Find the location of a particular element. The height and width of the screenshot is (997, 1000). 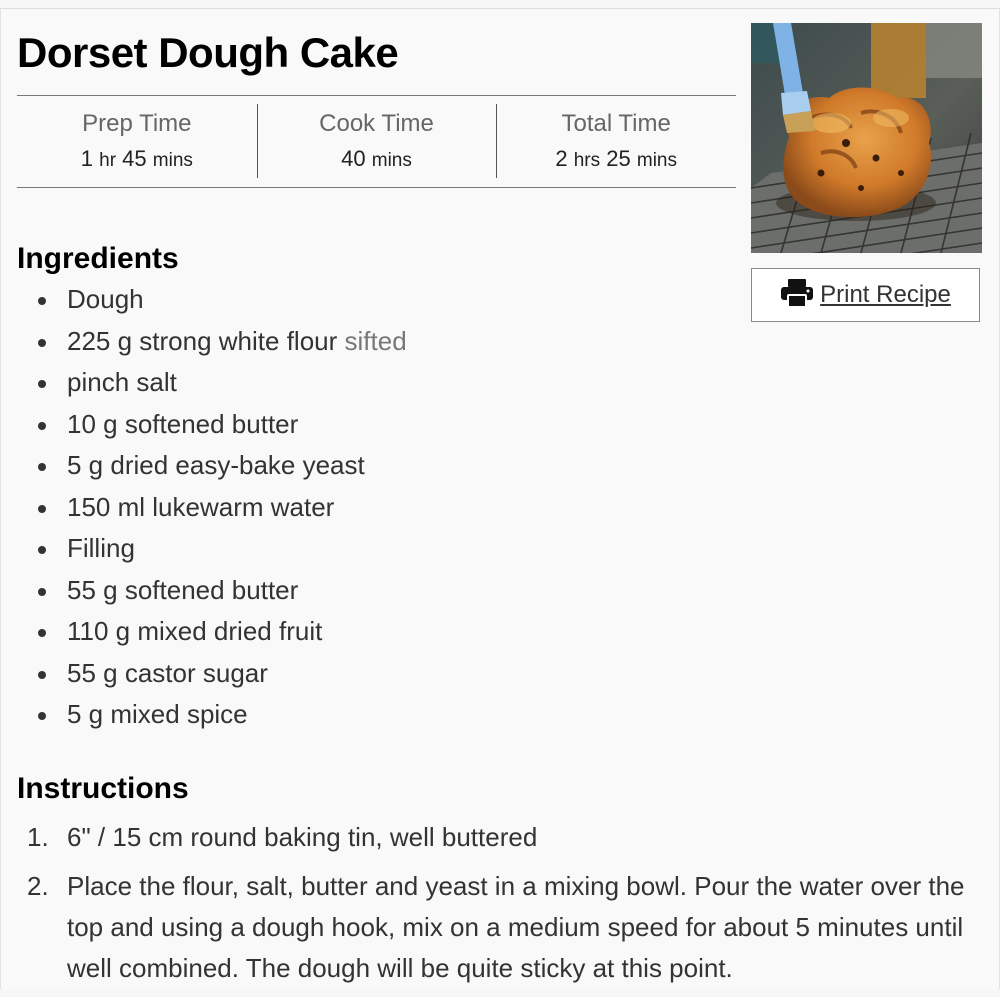

total-time-hours: 2 is located at coordinates (561, 158).